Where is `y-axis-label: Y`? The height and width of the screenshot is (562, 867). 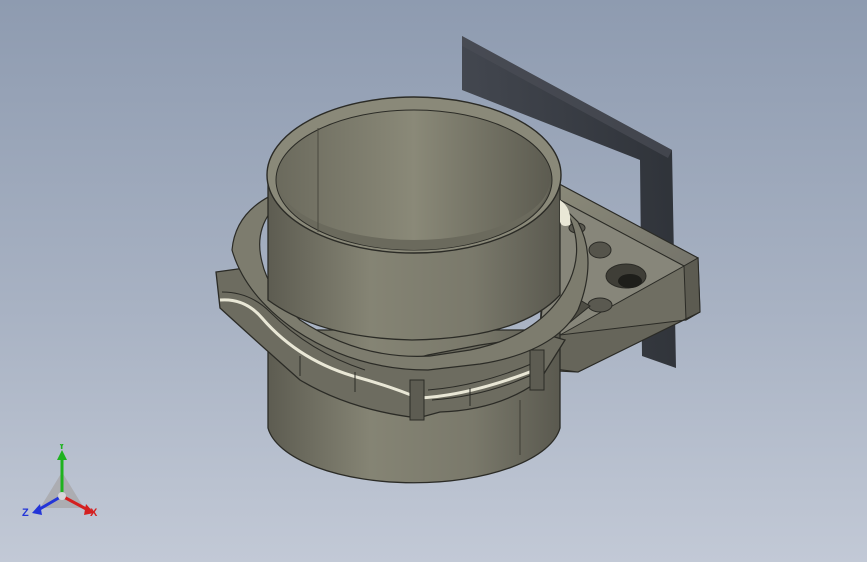
y-axis-label: Y is located at coordinates (62, 448).